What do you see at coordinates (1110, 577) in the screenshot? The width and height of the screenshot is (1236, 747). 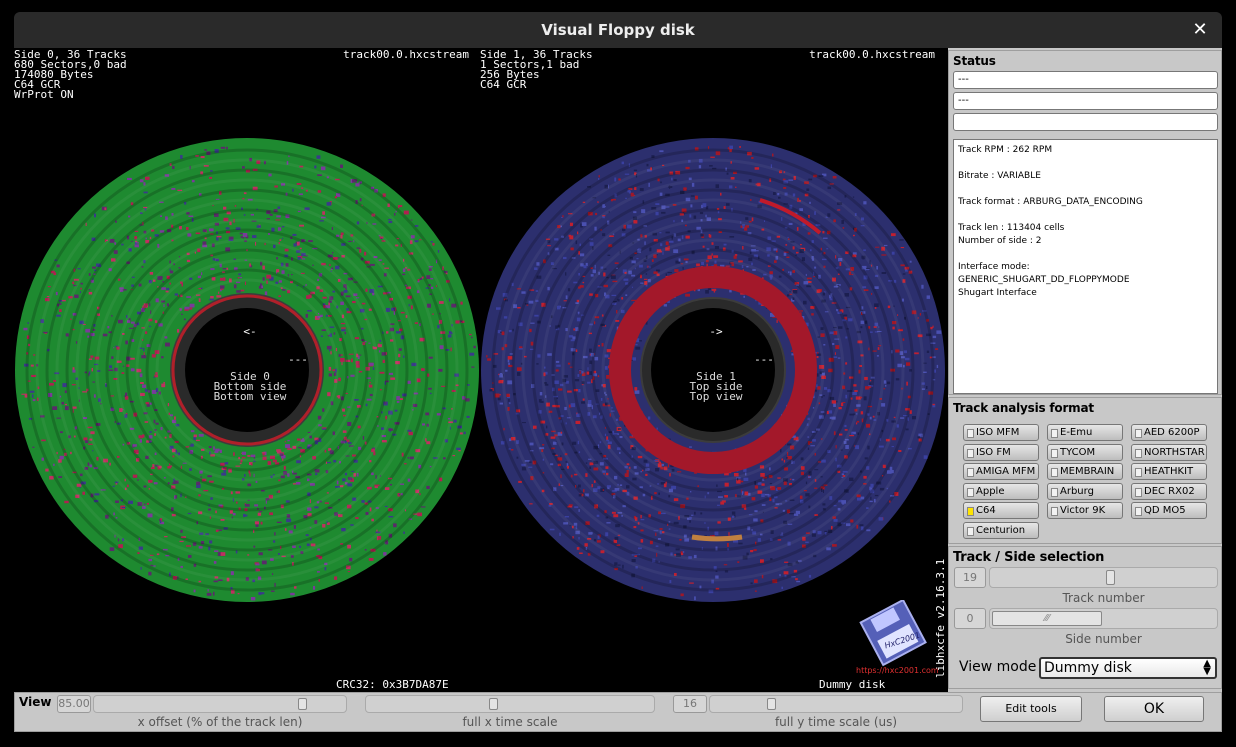 I see `track-slider-knob` at bounding box center [1110, 577].